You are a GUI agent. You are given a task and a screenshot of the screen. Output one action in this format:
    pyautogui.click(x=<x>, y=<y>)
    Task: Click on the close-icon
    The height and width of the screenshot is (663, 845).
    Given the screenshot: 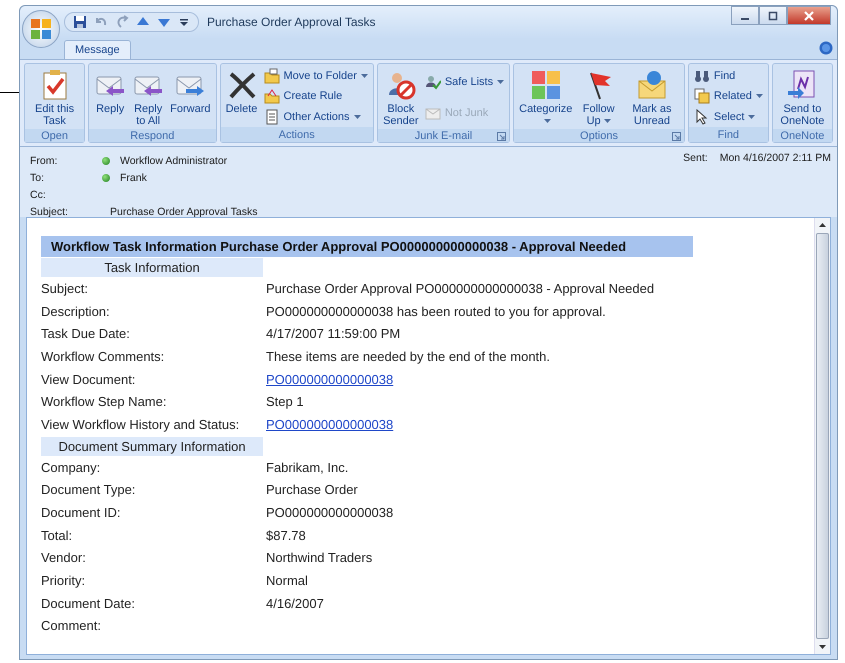 What is the action you would take?
    pyautogui.click(x=809, y=15)
    